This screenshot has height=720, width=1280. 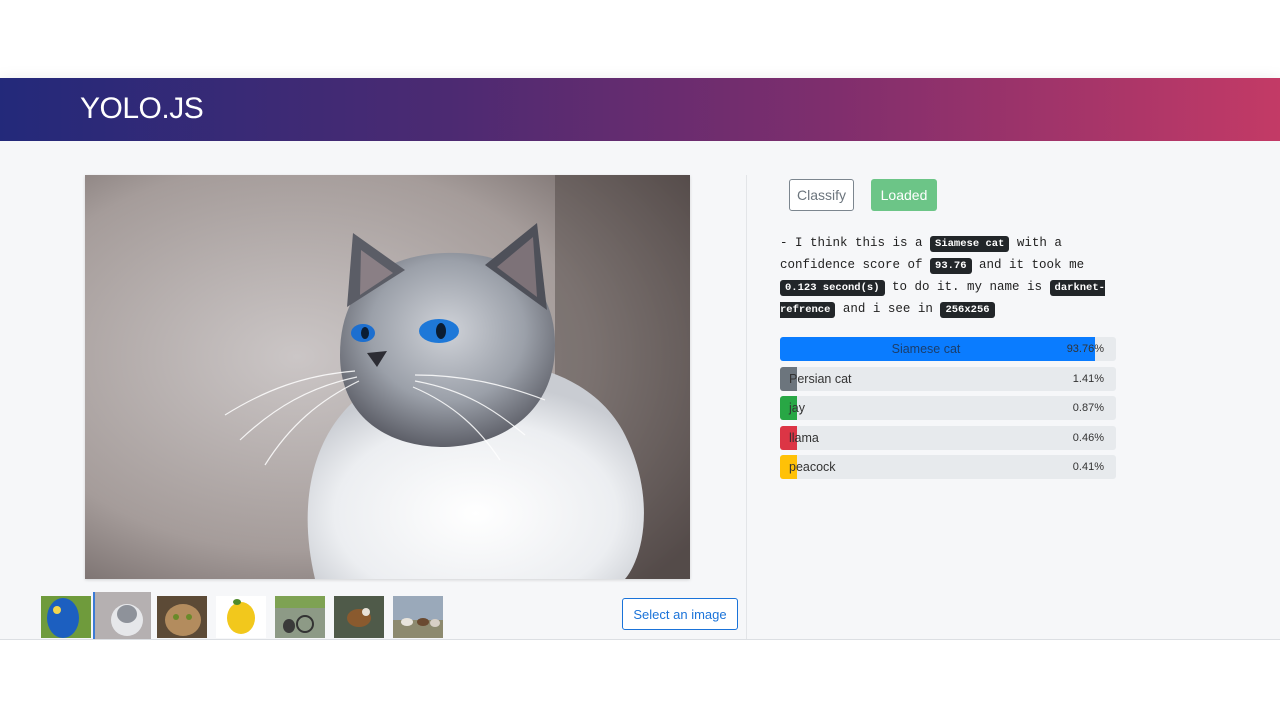 I want to click on app-title: YOLO.JS, so click(x=142, y=109).